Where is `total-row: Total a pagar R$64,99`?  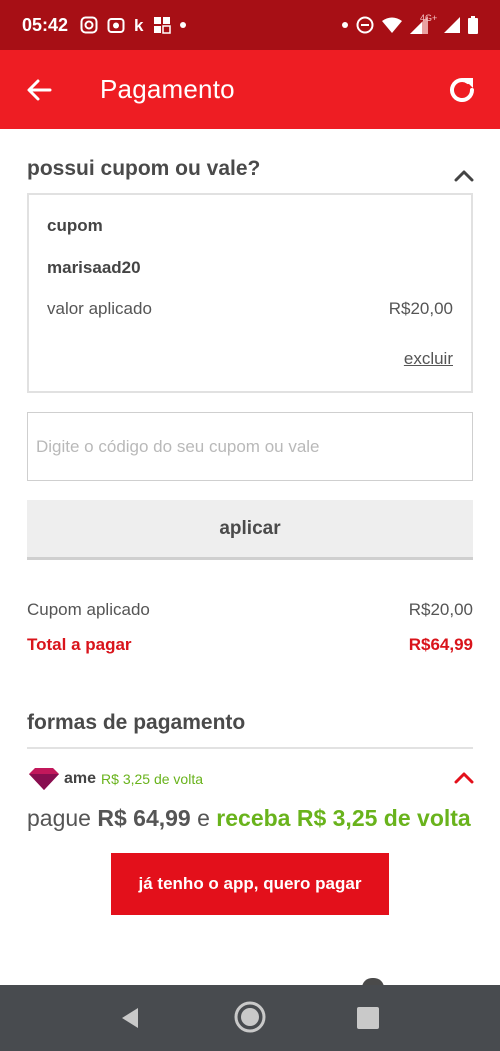
total-row: Total a pagar R$64,99 is located at coordinates (250, 645).